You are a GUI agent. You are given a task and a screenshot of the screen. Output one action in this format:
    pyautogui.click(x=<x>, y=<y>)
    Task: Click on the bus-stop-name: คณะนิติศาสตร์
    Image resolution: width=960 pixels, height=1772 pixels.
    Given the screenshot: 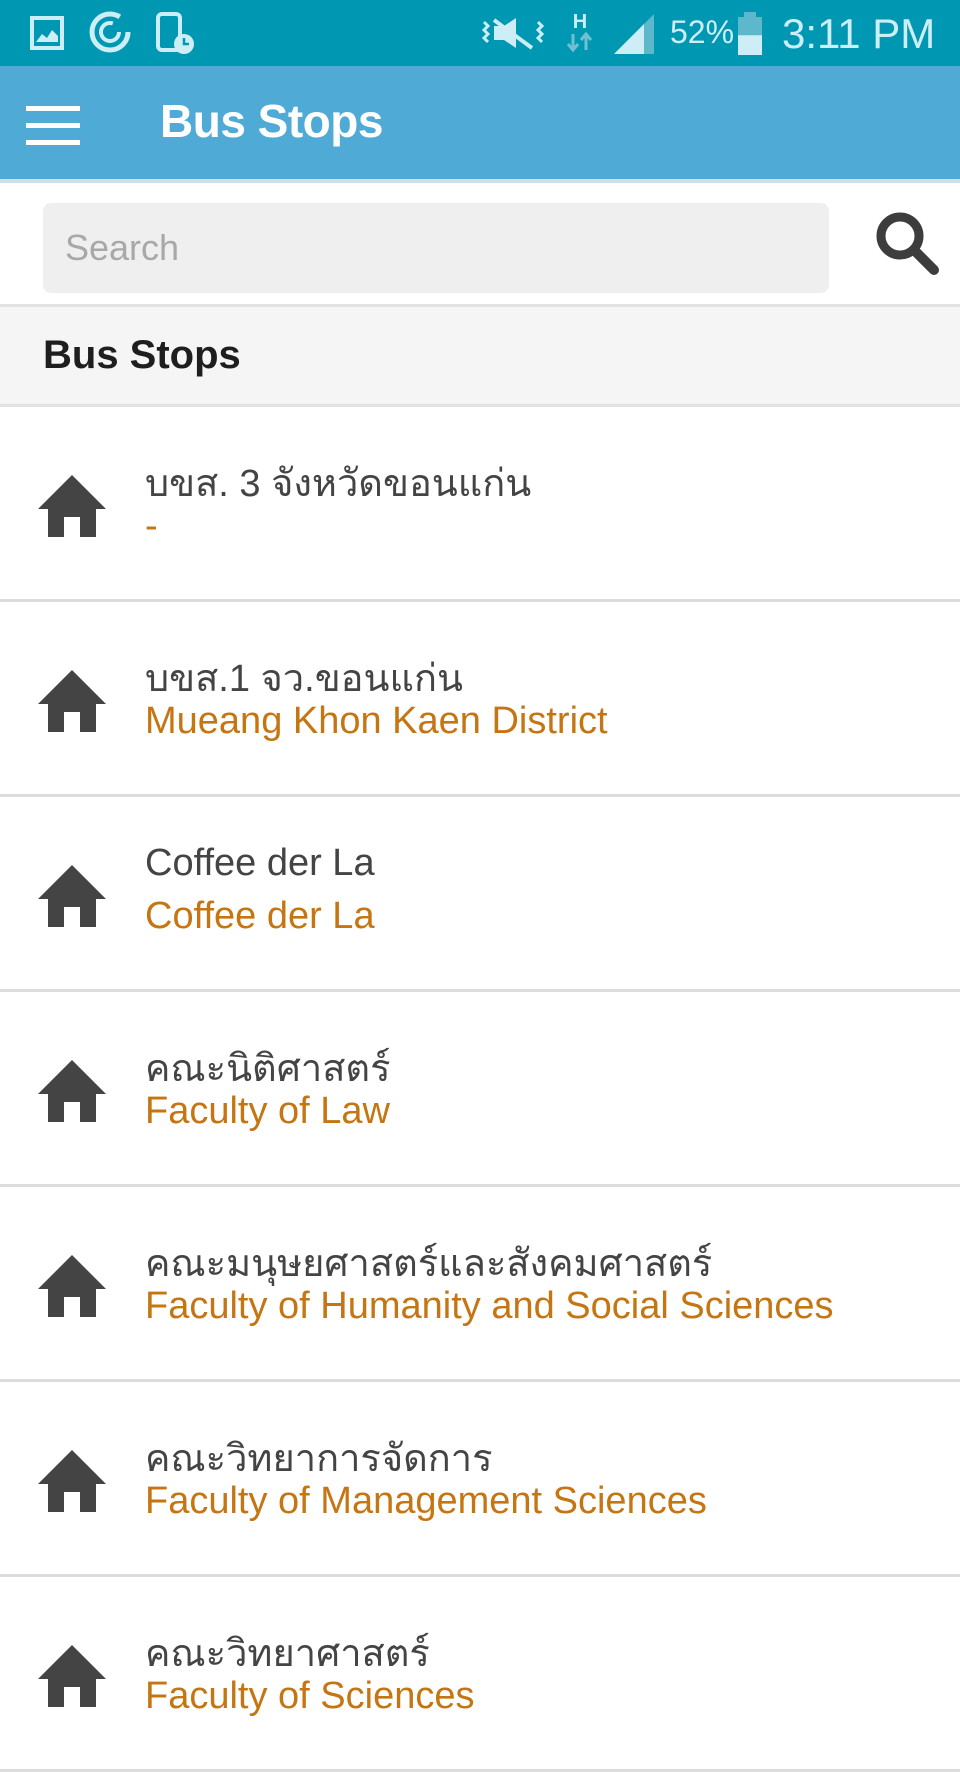 What is the action you would take?
    pyautogui.click(x=268, y=1069)
    